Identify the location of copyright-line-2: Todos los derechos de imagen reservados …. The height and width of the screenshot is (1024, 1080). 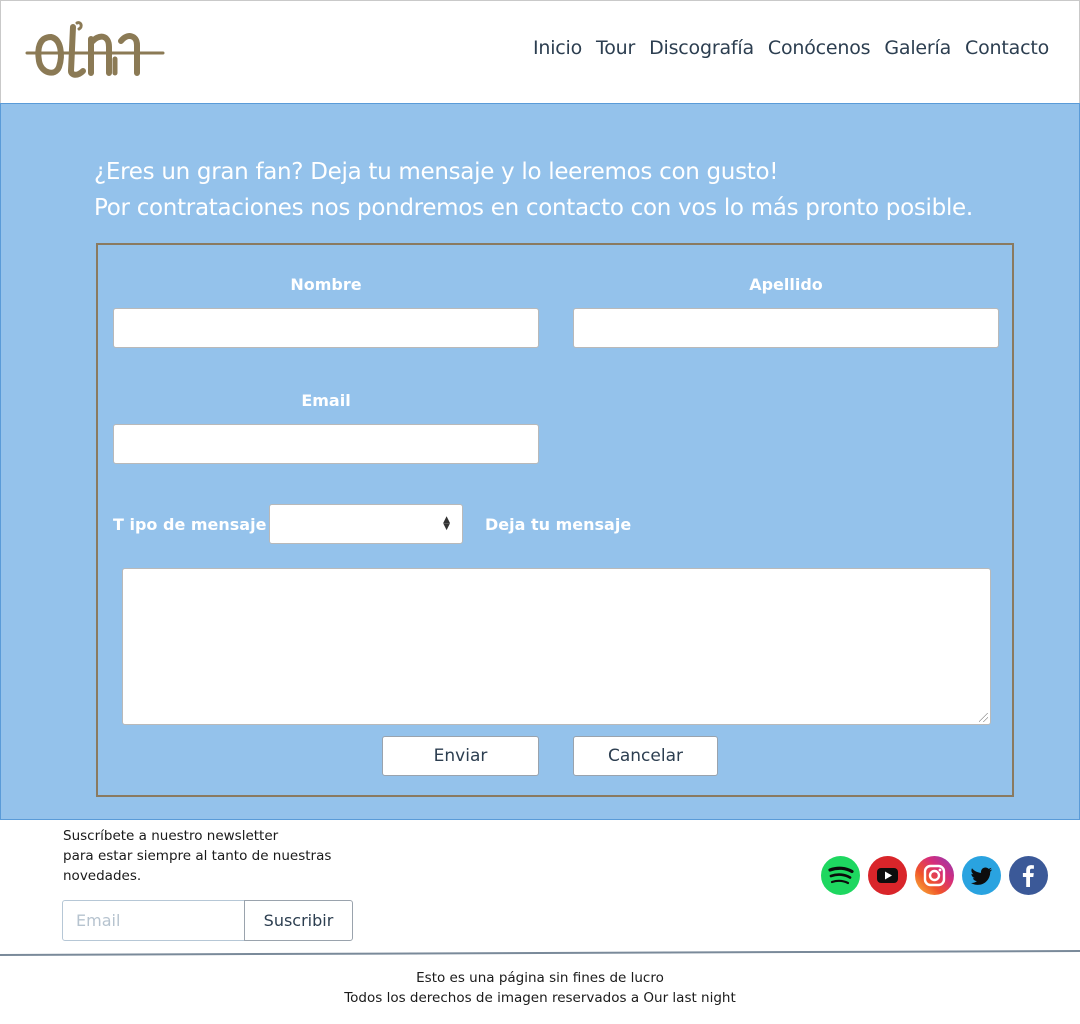
(540, 998).